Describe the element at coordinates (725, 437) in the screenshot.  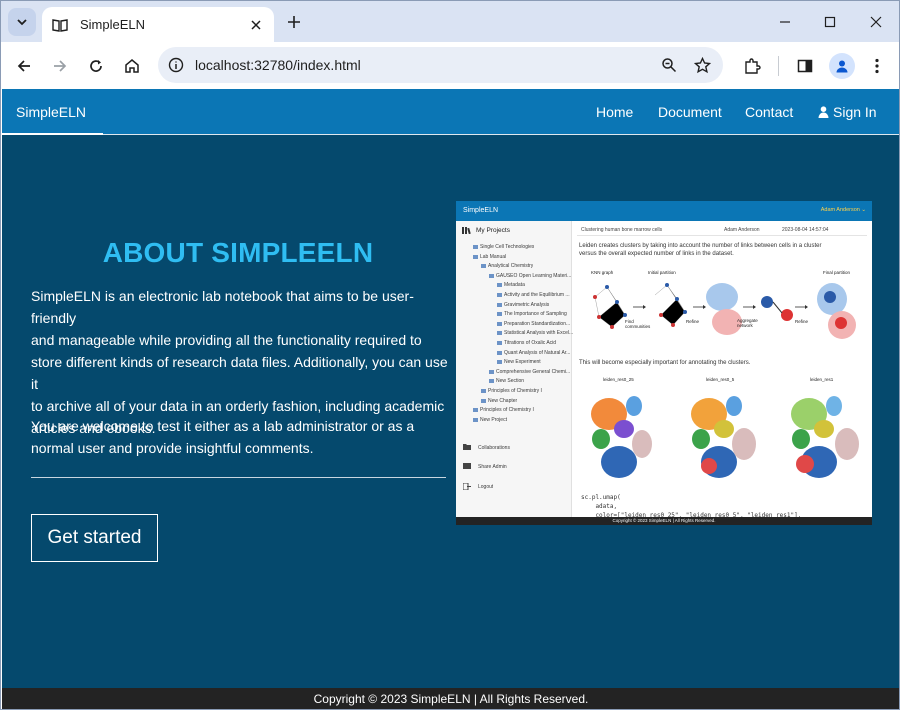
I see `umap-plots` at that location.